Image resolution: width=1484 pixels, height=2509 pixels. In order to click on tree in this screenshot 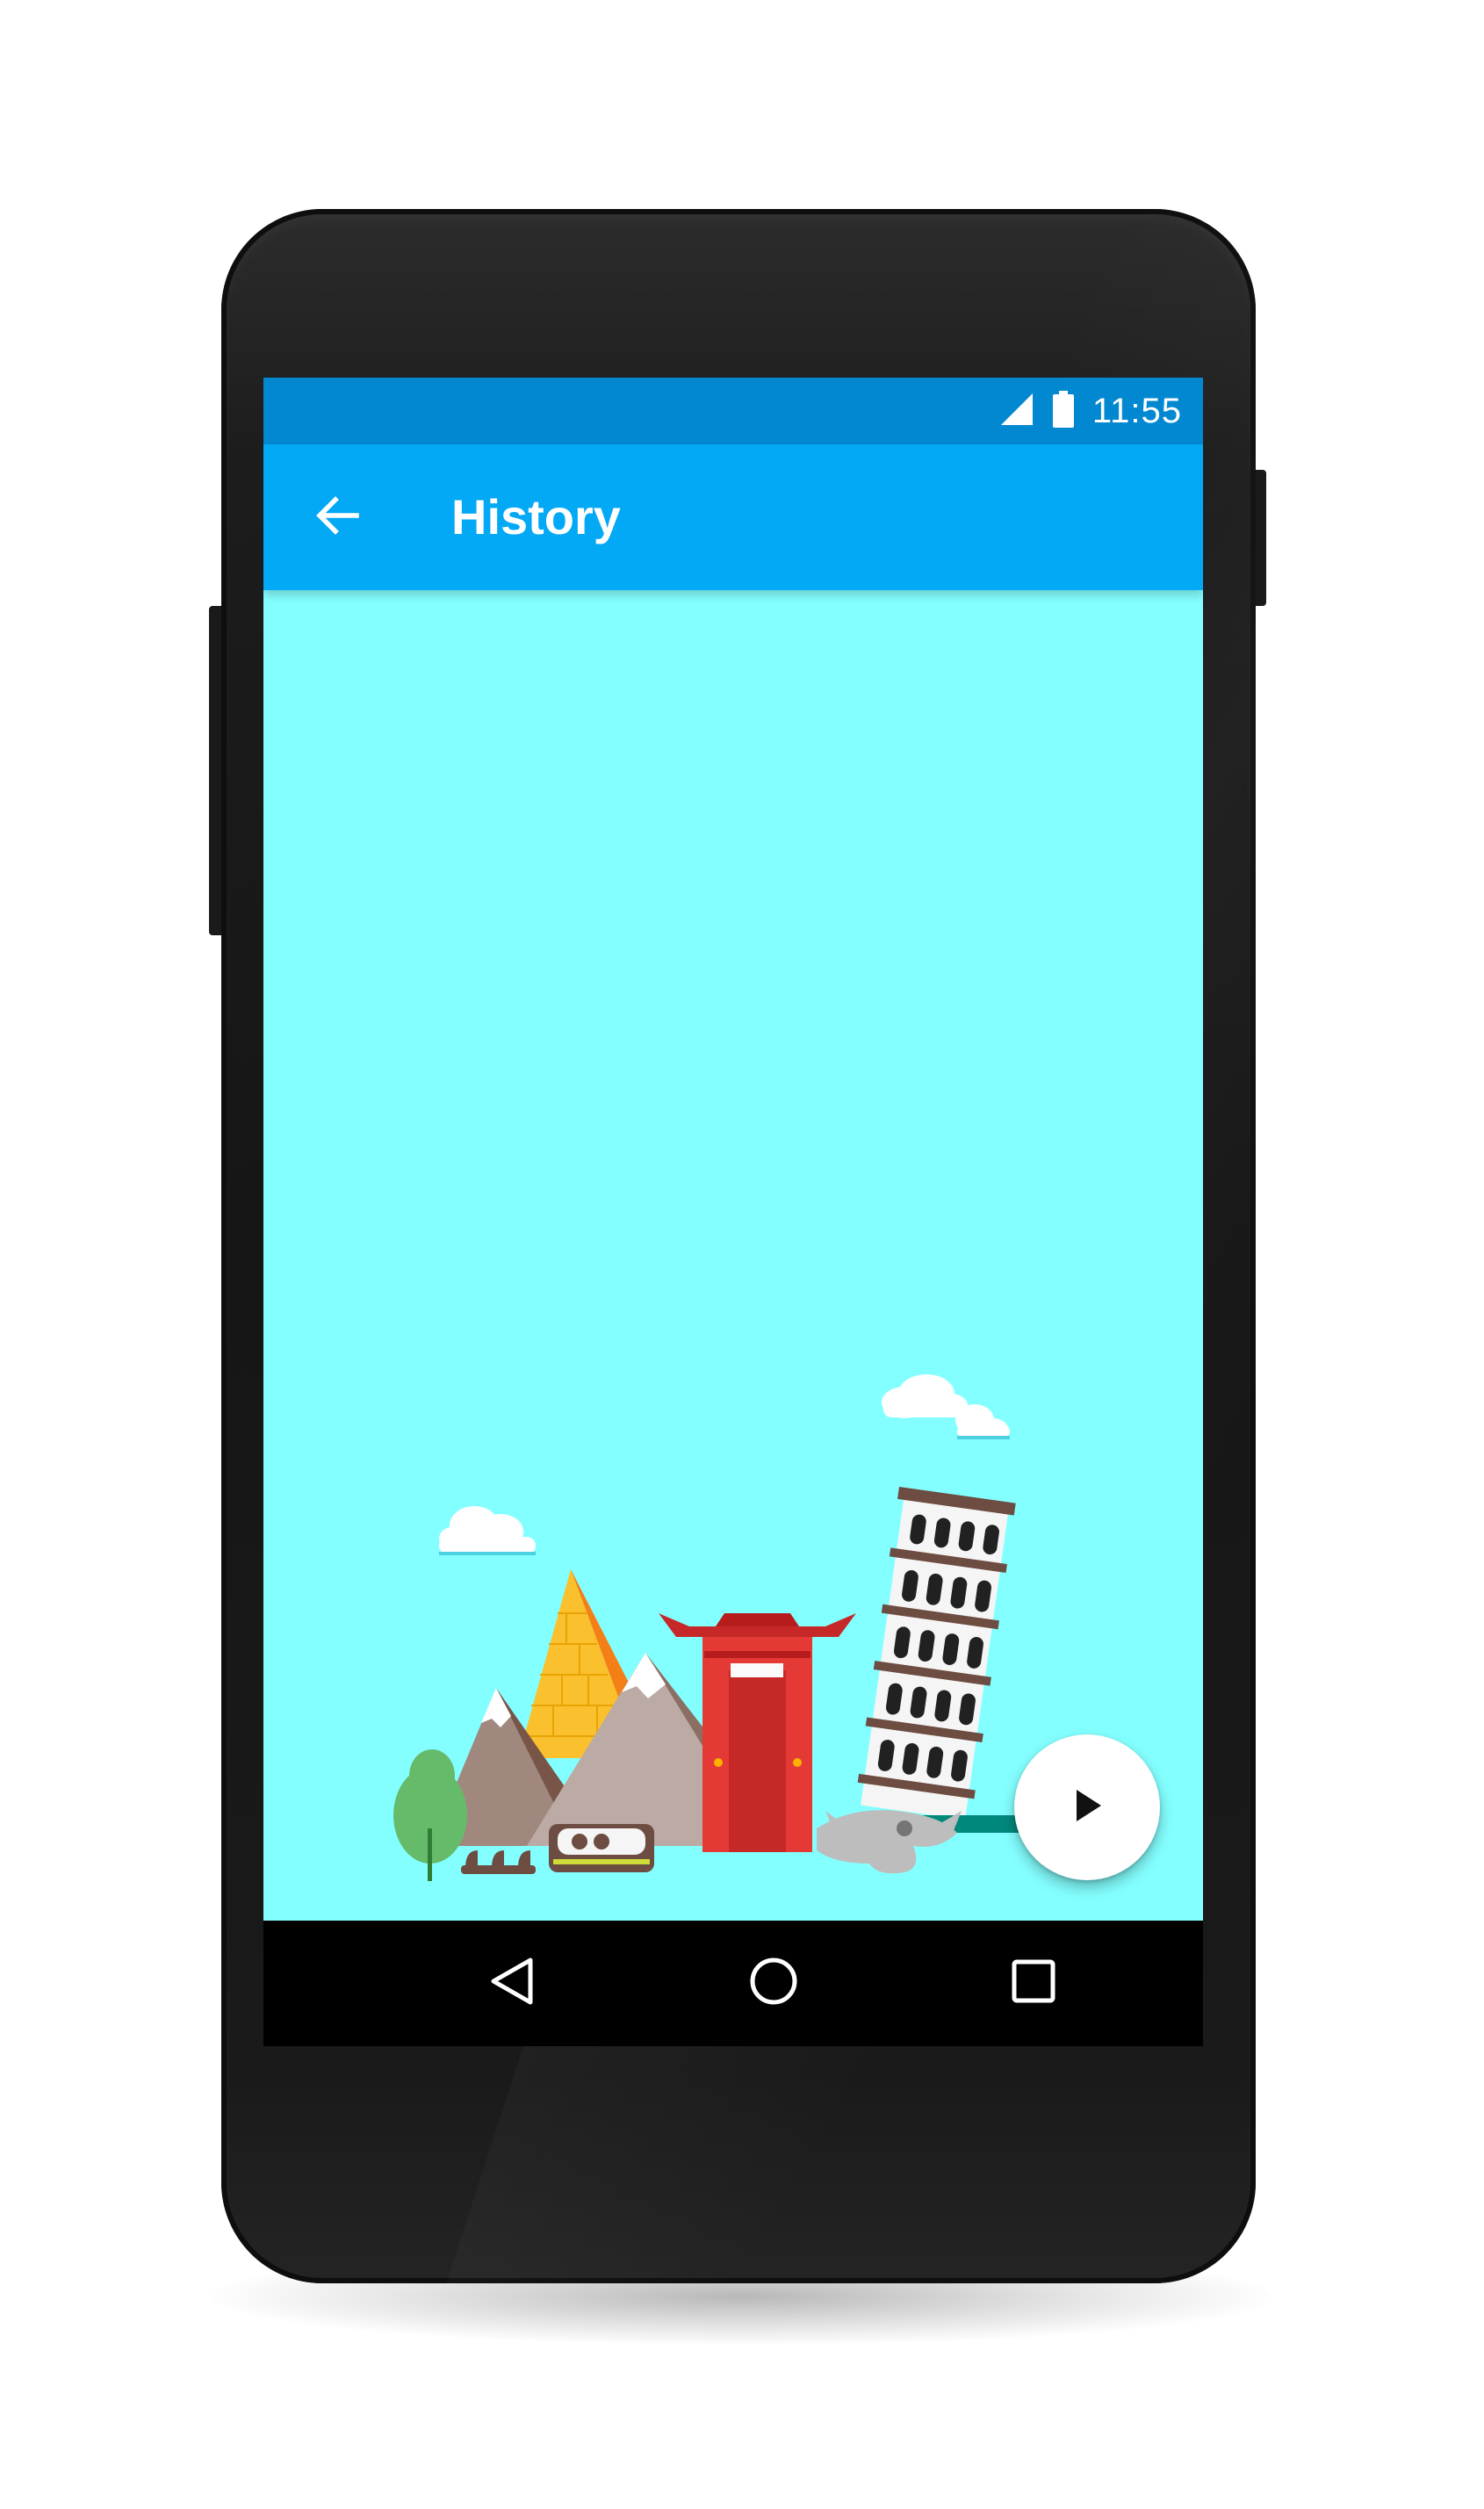, I will do `click(430, 1815)`.